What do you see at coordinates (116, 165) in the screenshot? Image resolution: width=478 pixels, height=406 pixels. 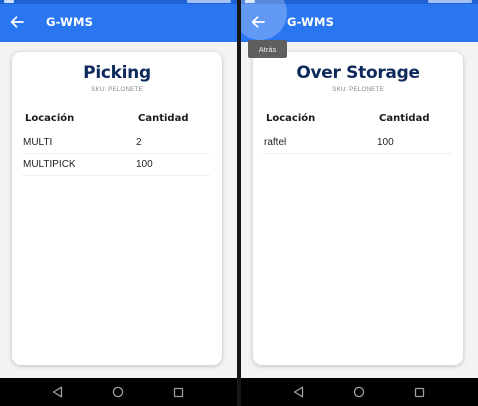 I see `table-row: MULTIPICK 100` at bounding box center [116, 165].